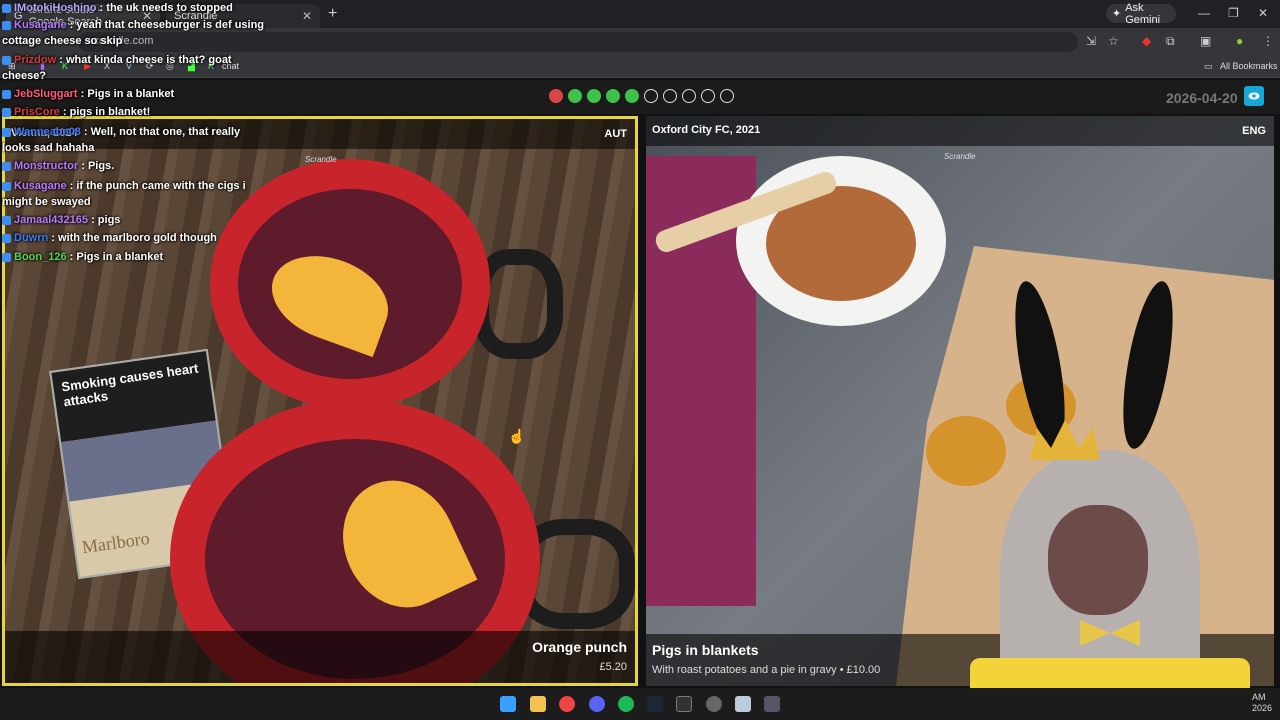 The image size is (1280, 720). What do you see at coordinates (960, 131) in the screenshot?
I see `right-header: Oxford City FC, 2021 ENG` at bounding box center [960, 131].